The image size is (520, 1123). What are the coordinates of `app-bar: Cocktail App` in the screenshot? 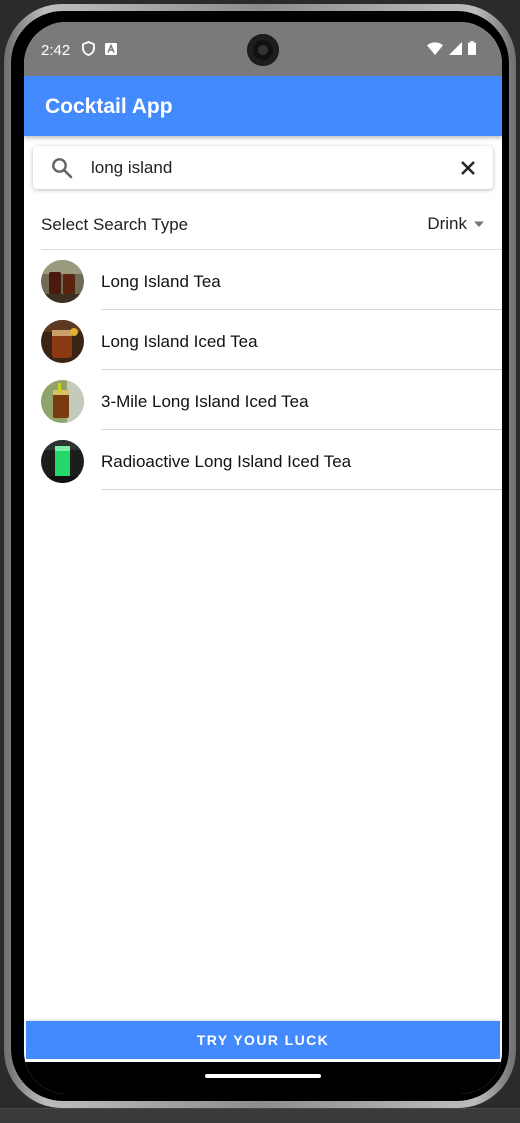 It's located at (263, 106).